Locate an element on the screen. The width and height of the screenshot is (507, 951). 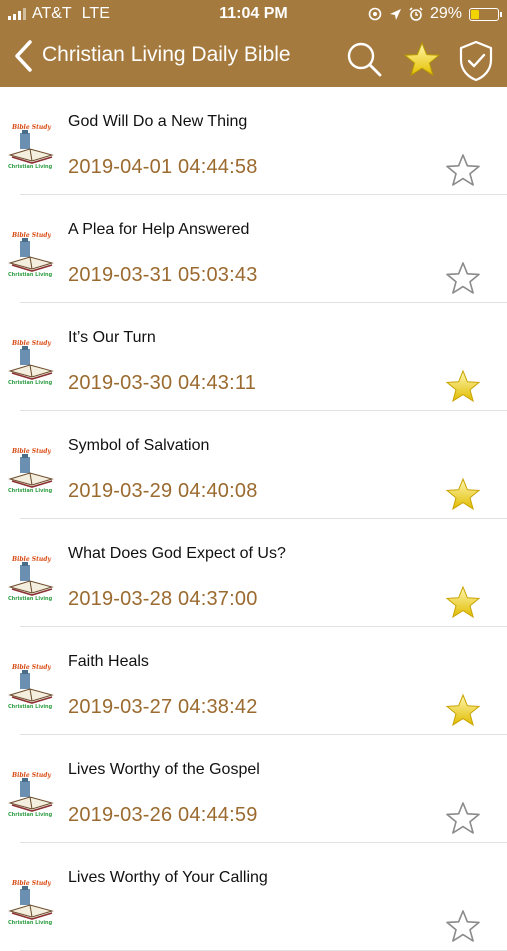
article-title: Lives Worthy of the Gospel is located at coordinates (164, 769).